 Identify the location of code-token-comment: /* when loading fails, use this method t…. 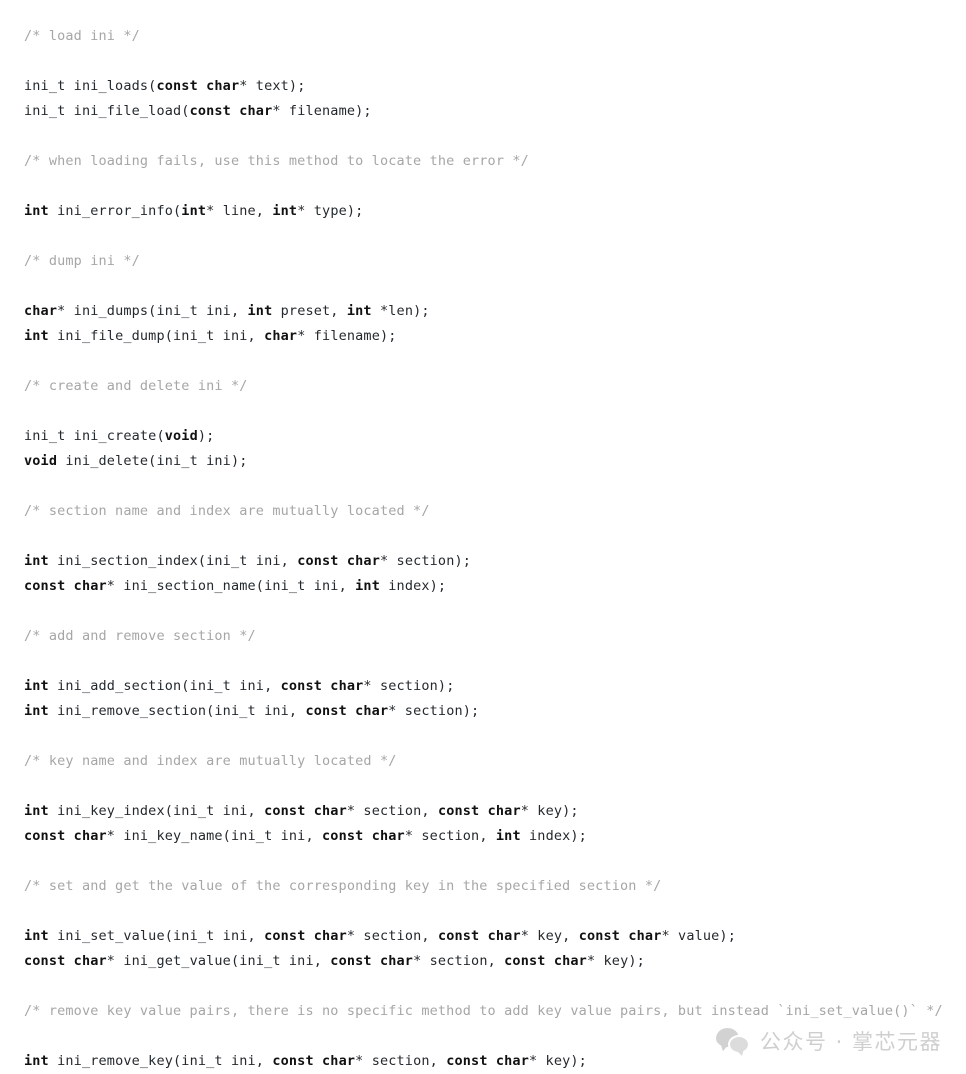
(276, 161).